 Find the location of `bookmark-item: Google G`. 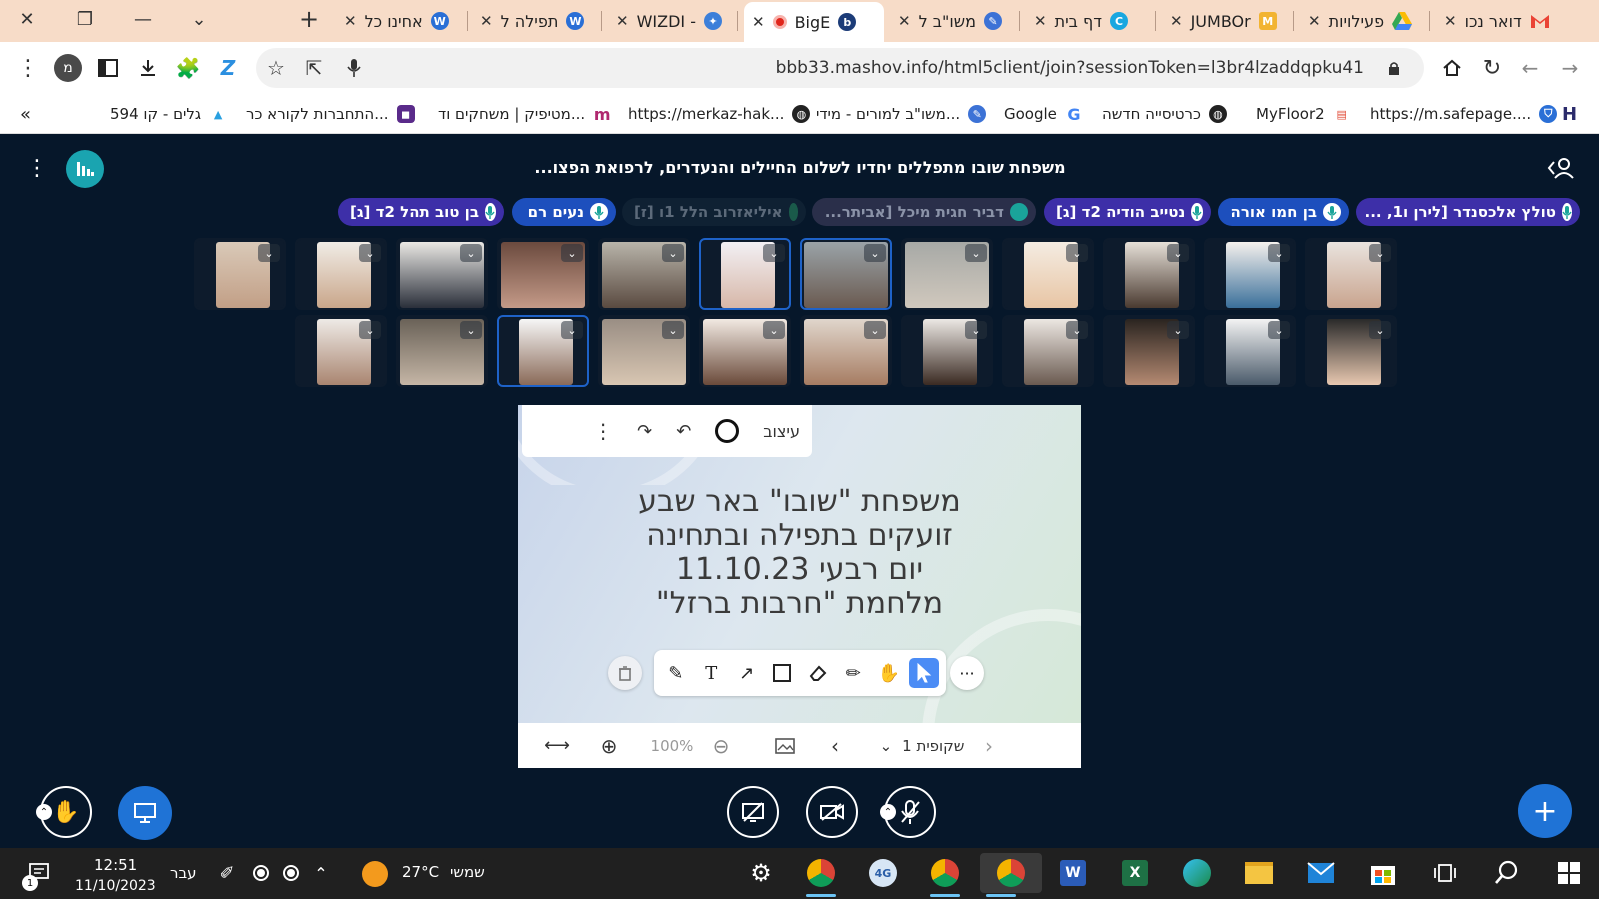

bookmark-item: Google G is located at coordinates (1043, 114).